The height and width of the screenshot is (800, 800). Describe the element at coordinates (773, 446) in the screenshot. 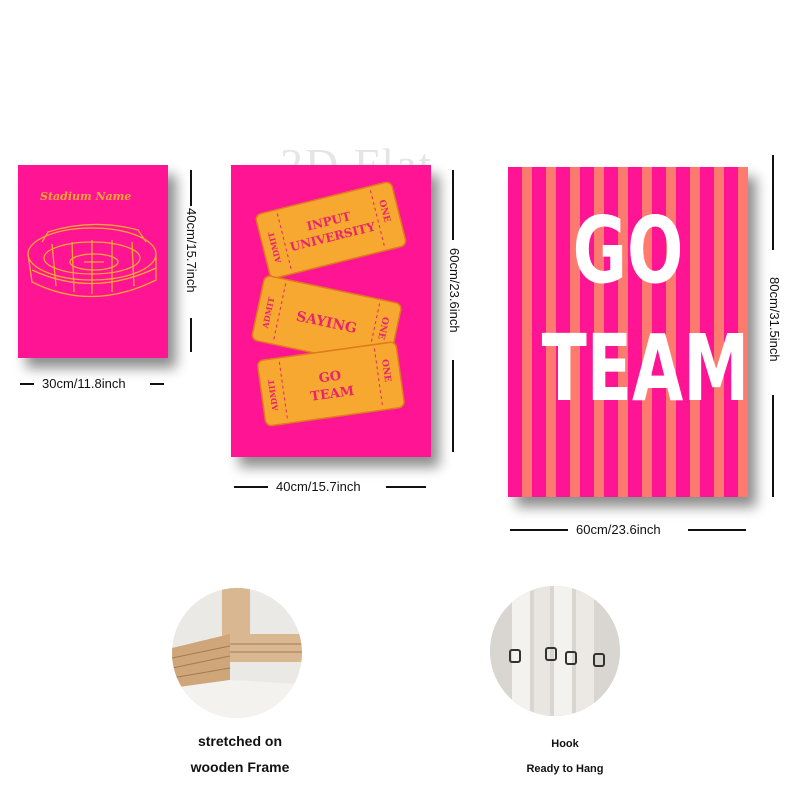

I see `height-line-3b` at that location.